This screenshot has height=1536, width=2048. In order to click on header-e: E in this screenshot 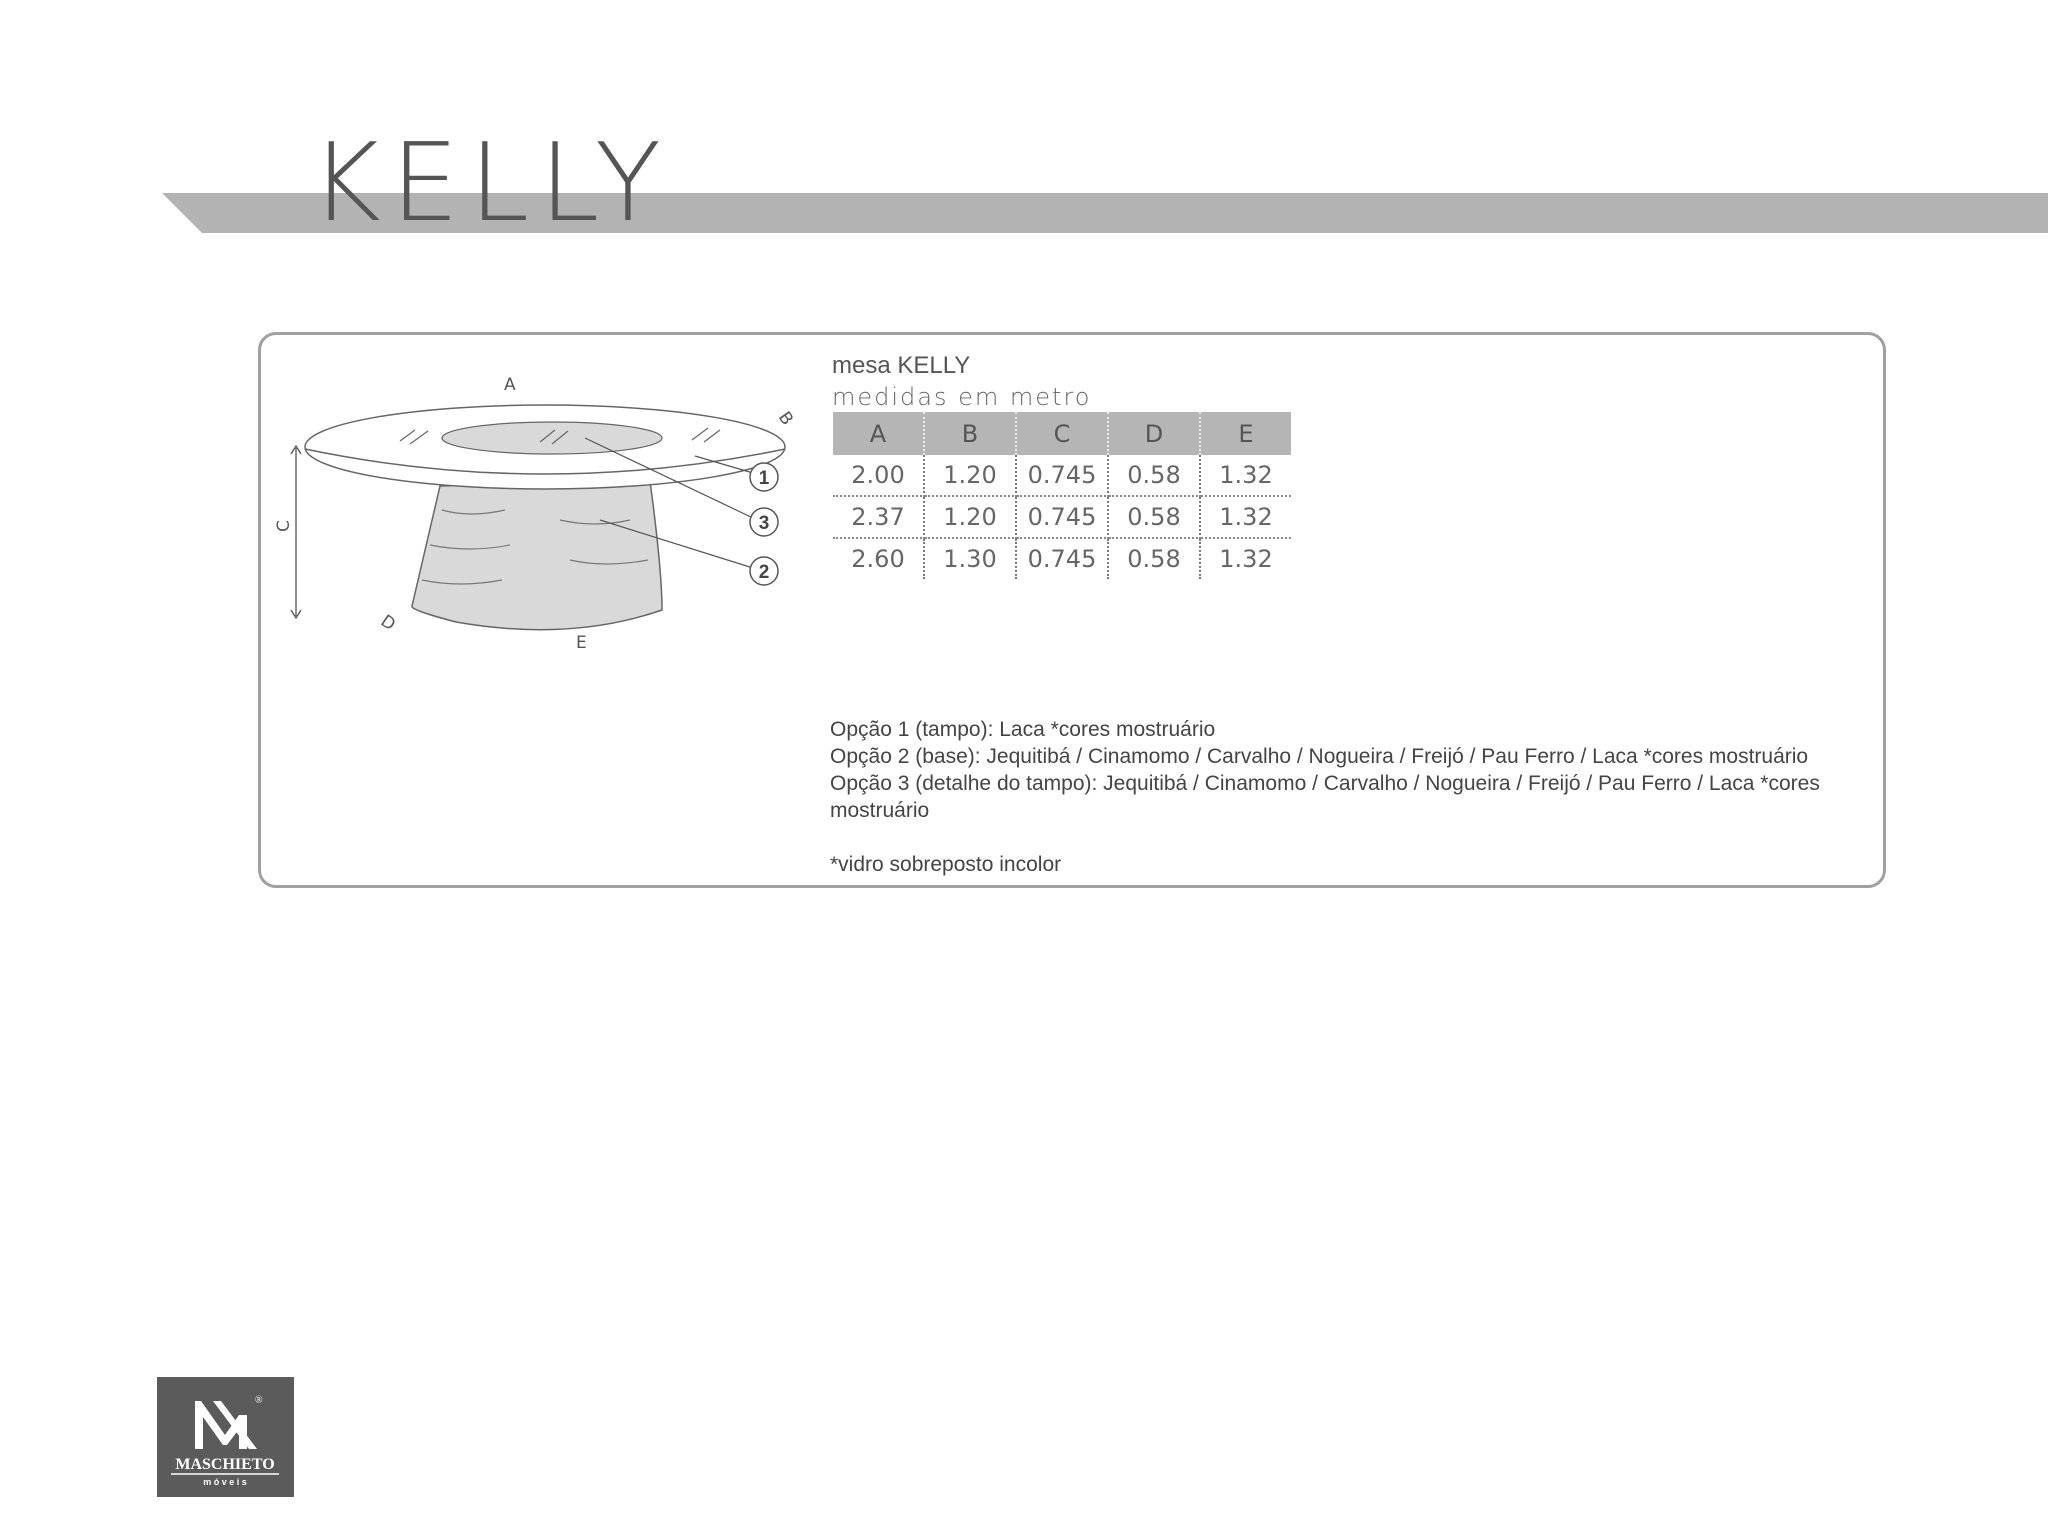, I will do `click(1245, 433)`.